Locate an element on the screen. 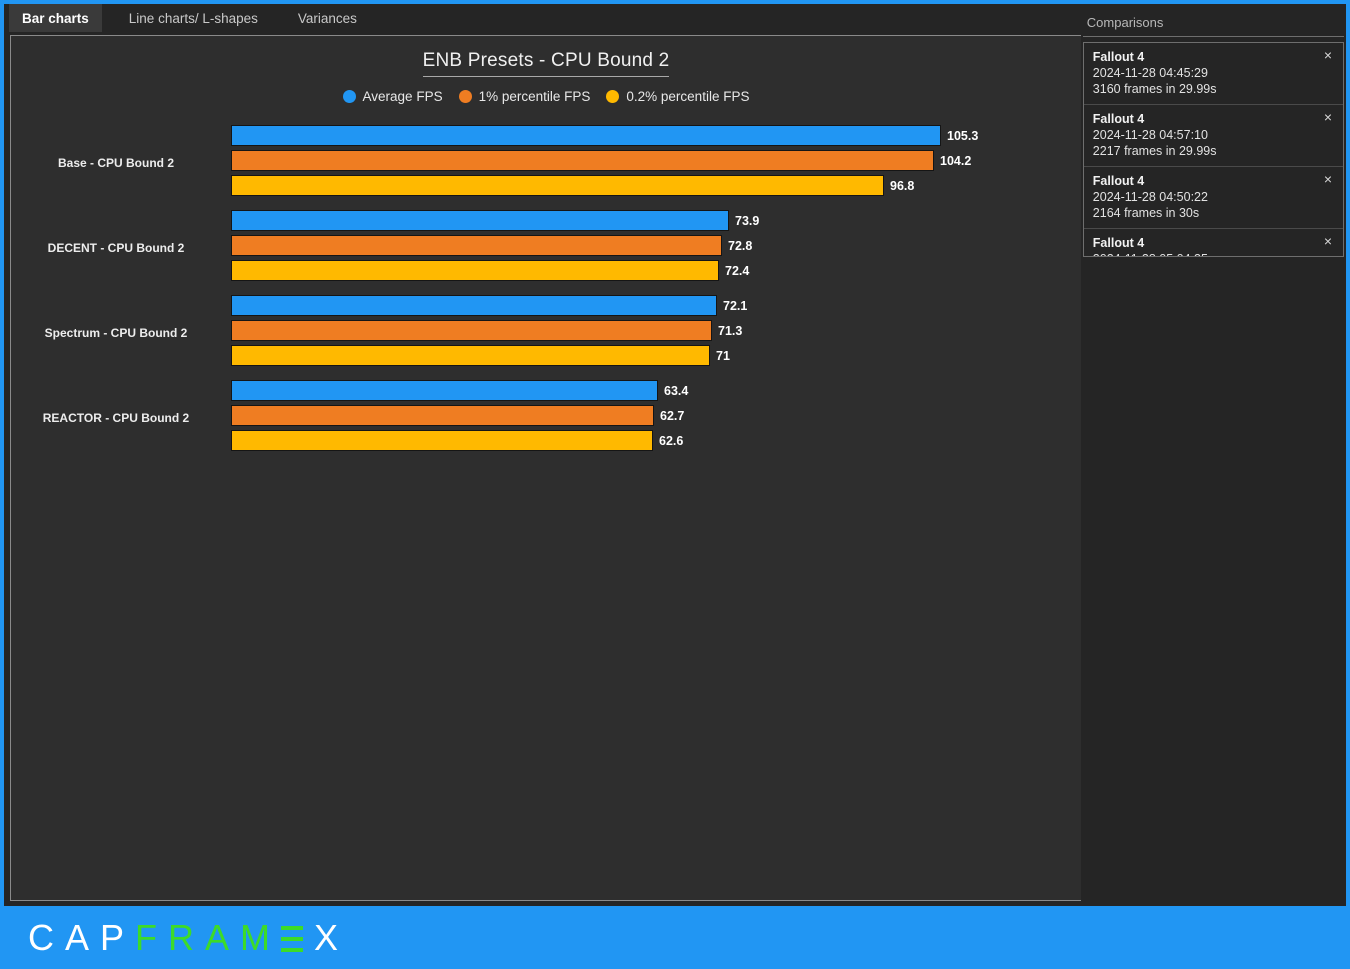  logo-e-bars-icon is located at coordinates (292, 938).